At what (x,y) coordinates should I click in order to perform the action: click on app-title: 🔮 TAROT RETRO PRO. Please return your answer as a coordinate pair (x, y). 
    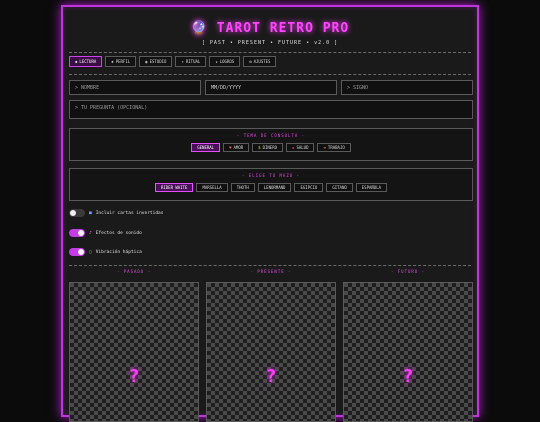
    Looking at the image, I should click on (270, 28).